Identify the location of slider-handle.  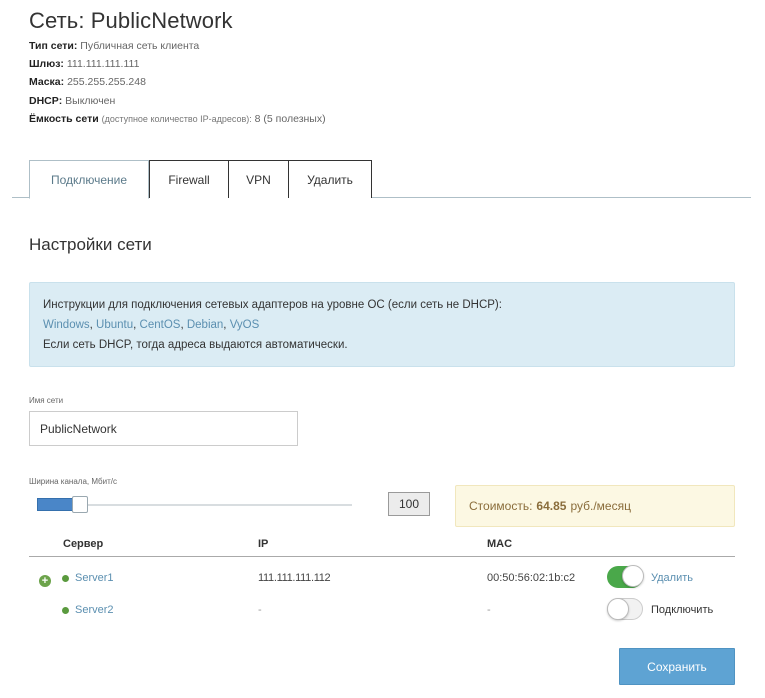
(80, 504).